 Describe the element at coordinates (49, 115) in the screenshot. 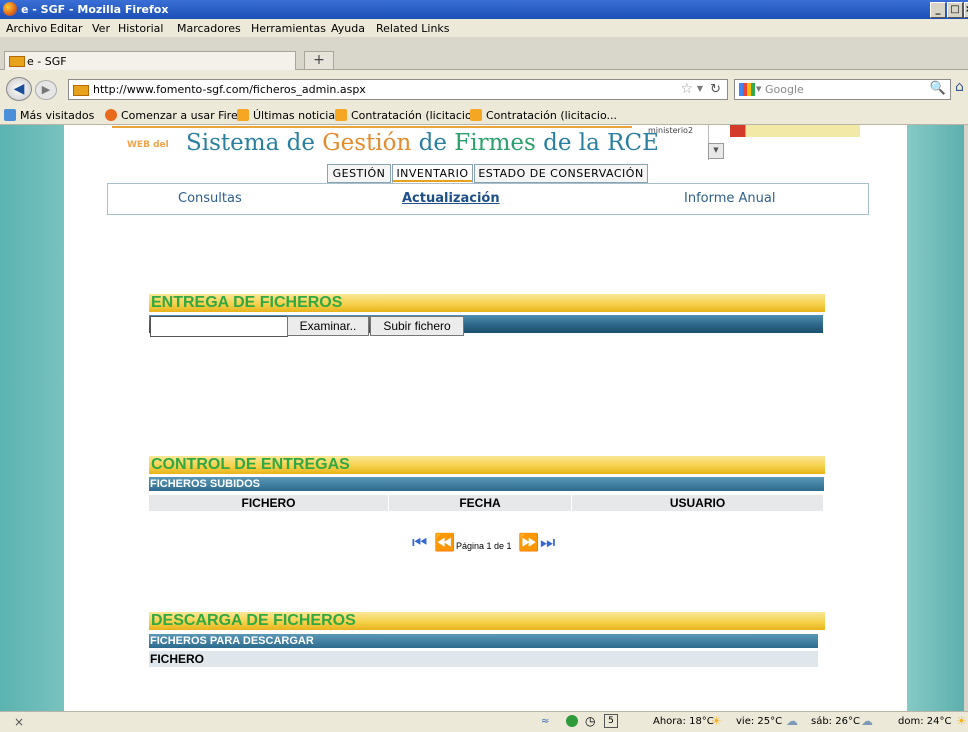

I see `bookmark-mas-visitados: Más visitados` at that location.